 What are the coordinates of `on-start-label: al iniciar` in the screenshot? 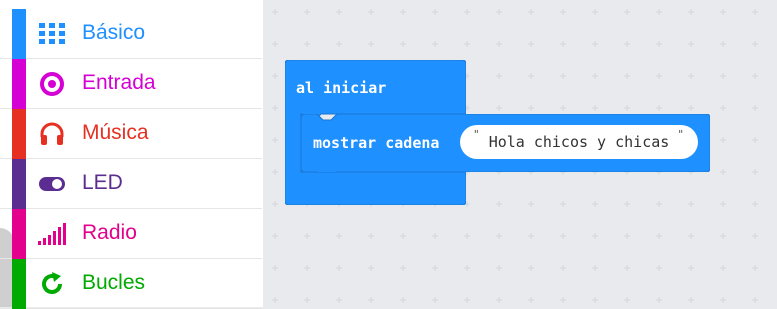 It's located at (341, 88).